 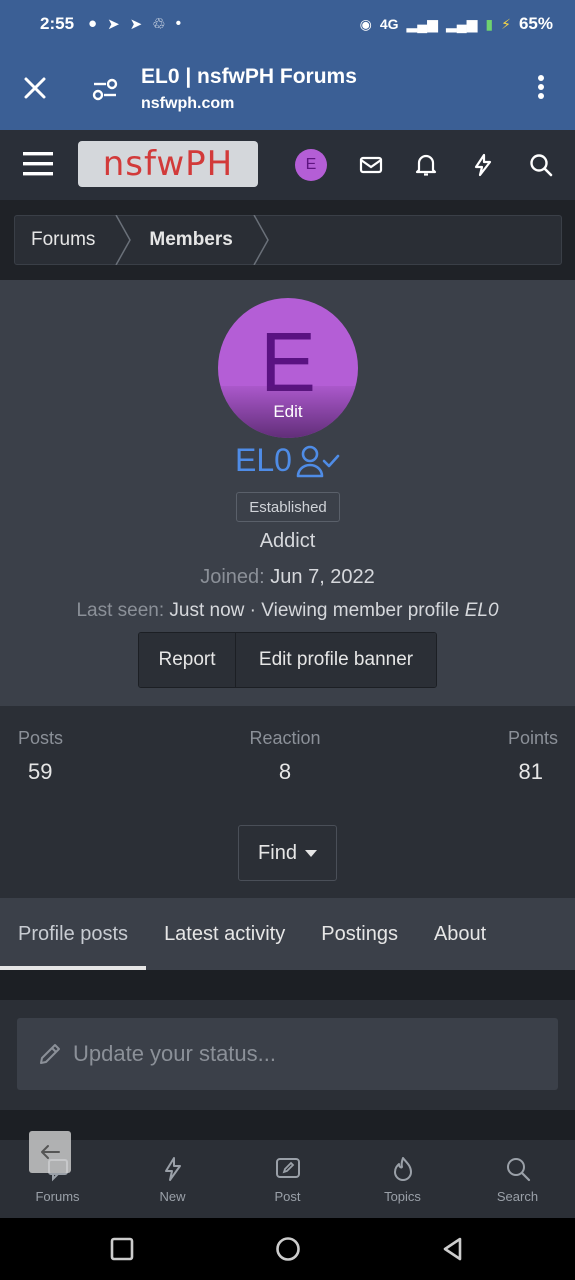 What do you see at coordinates (287, 1167) in the screenshot?
I see `compose-icon` at bounding box center [287, 1167].